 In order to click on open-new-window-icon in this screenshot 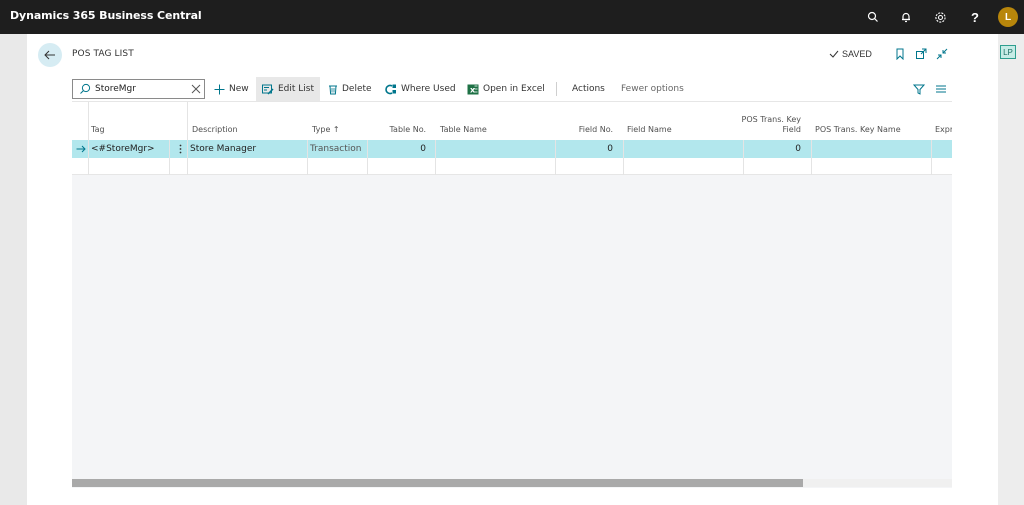, I will do `click(921, 54)`.